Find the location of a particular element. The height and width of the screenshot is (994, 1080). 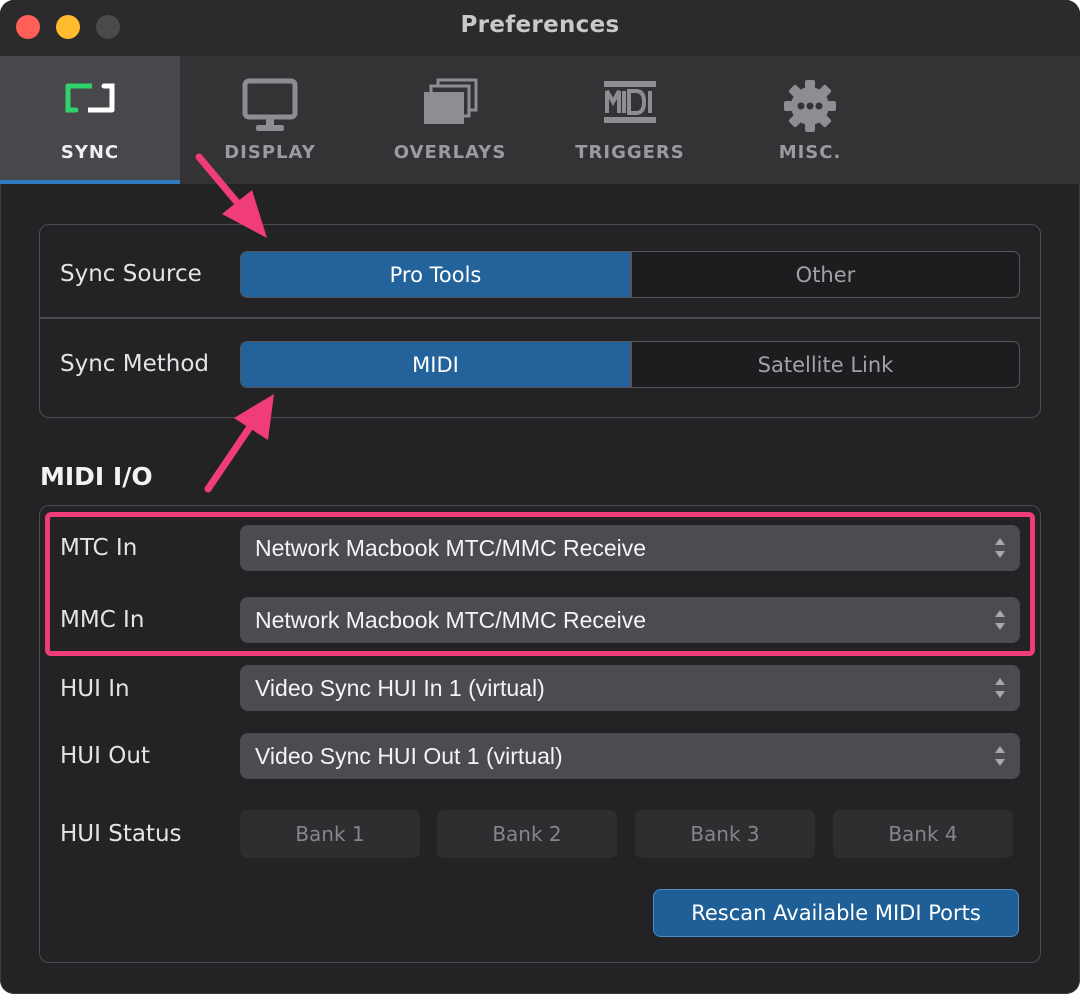

overlays-icon is located at coordinates (450, 104).